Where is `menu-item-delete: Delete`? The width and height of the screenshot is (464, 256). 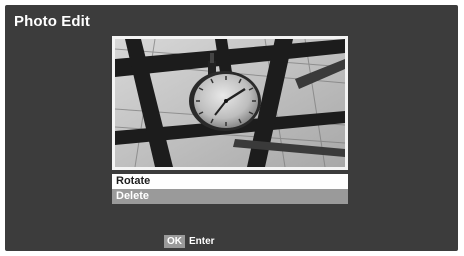 menu-item-delete: Delete is located at coordinates (230, 196).